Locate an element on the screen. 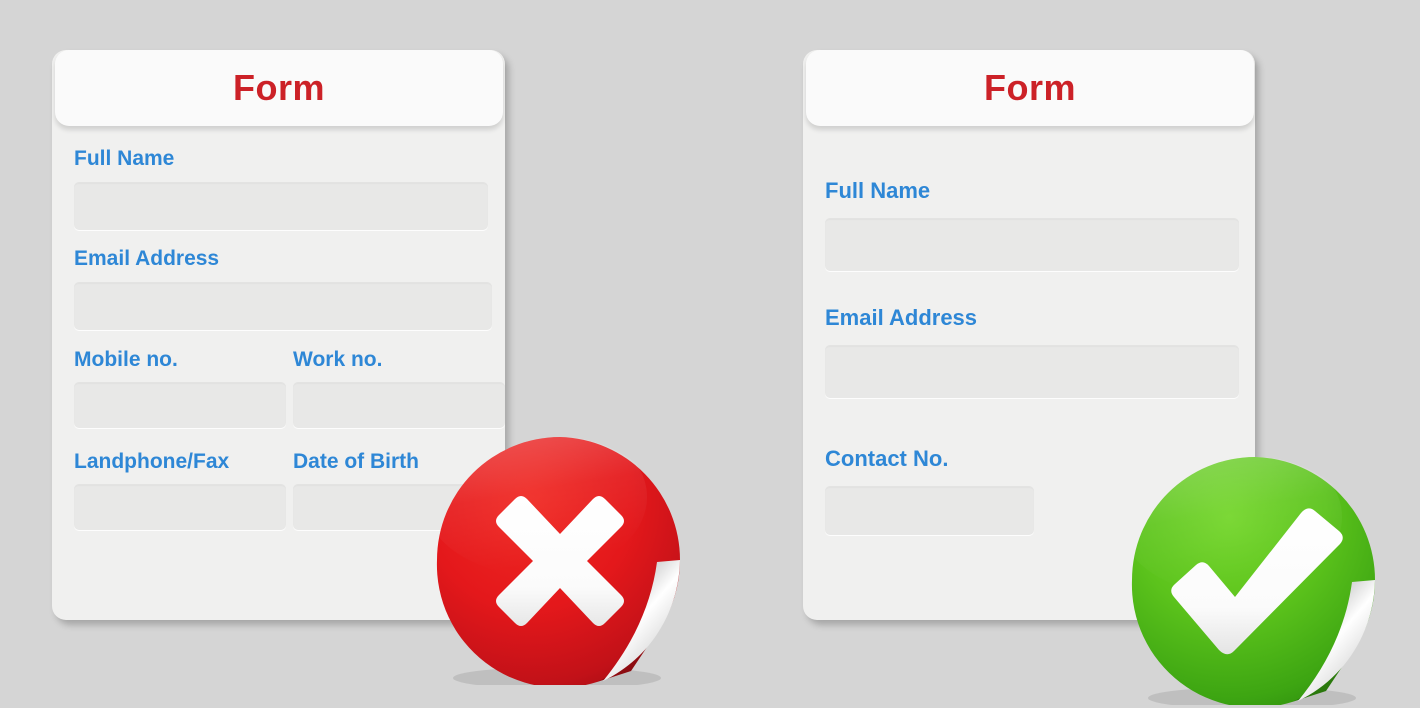  field-group-contact-no: Contact No. is located at coordinates (929, 491).